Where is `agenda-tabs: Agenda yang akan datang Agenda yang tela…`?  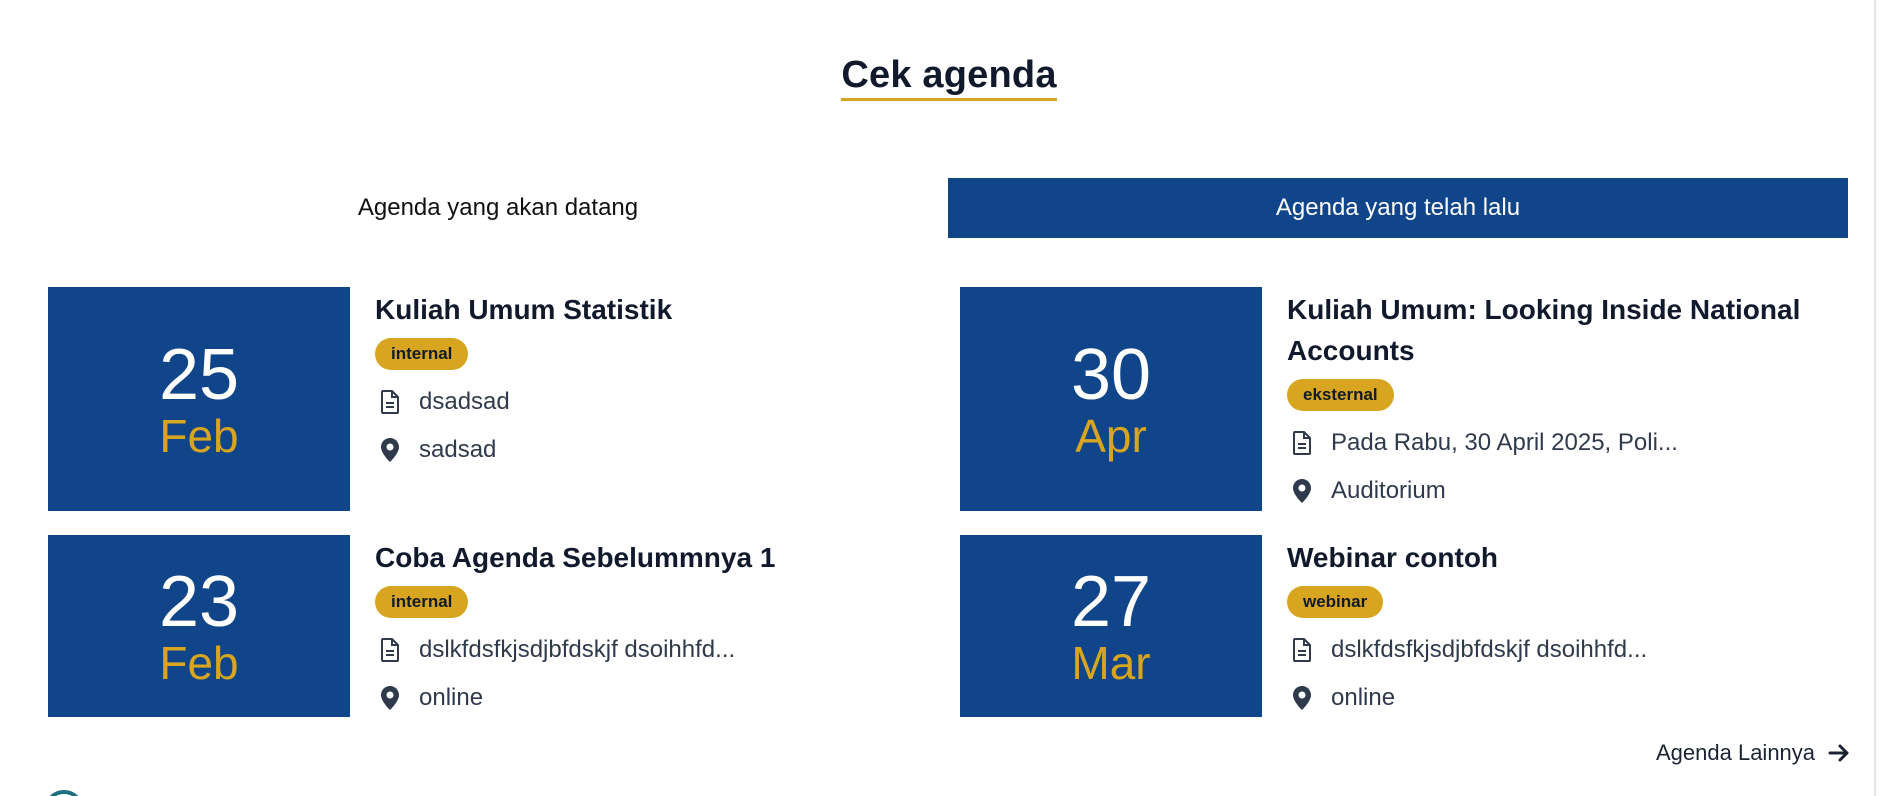
agenda-tabs: Agenda yang akan datang Agenda yang tela… is located at coordinates (948, 208).